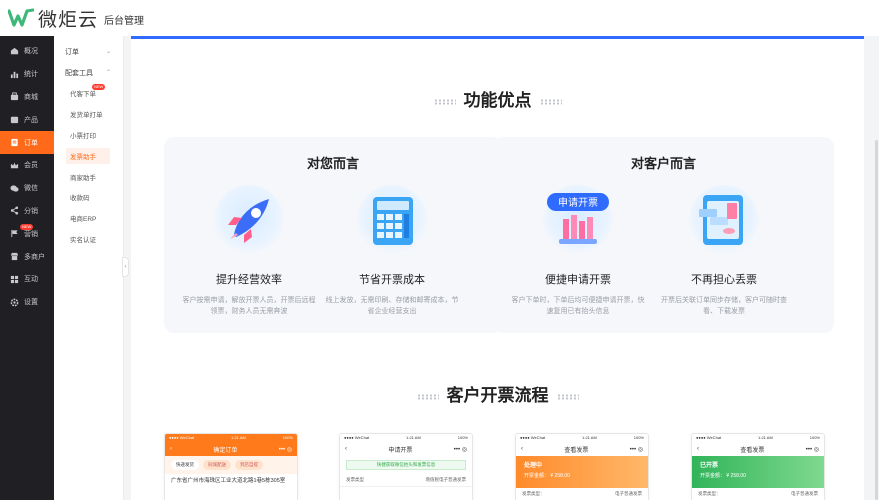  What do you see at coordinates (14, 74) in the screenshot?
I see `chart-icon` at bounding box center [14, 74].